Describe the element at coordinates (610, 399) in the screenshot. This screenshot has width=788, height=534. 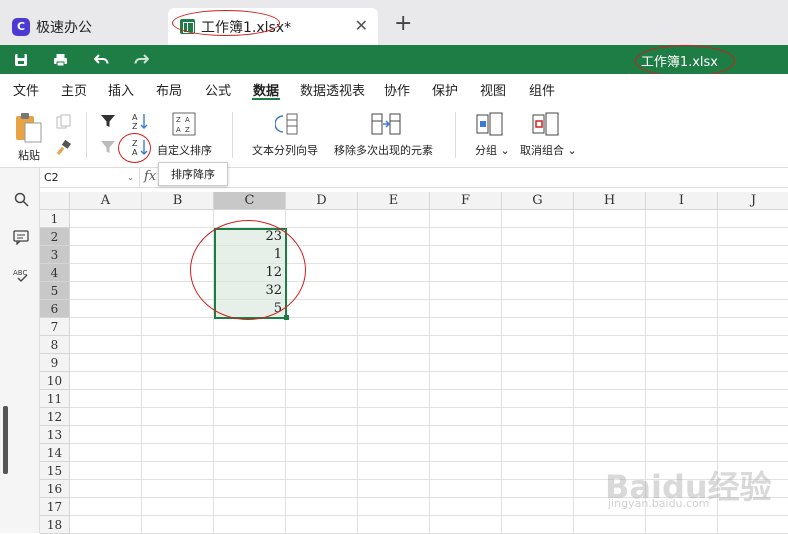
I see `cell-h11` at that location.